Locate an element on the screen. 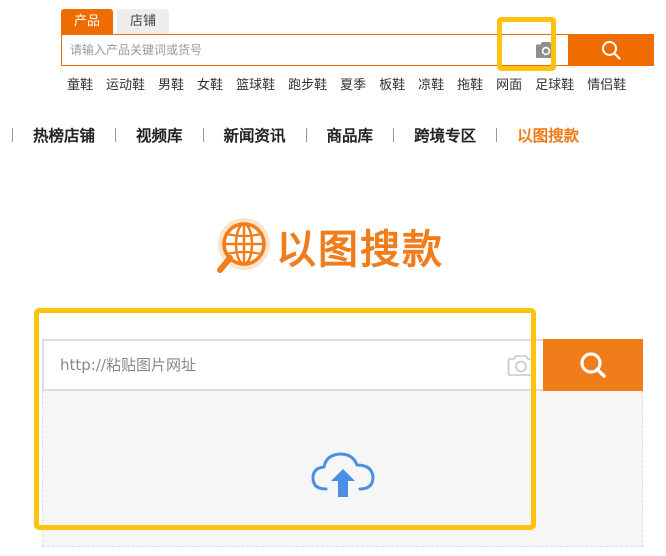 The height and width of the screenshot is (556, 666). hot-keyword: 拖鞋 is located at coordinates (470, 83).